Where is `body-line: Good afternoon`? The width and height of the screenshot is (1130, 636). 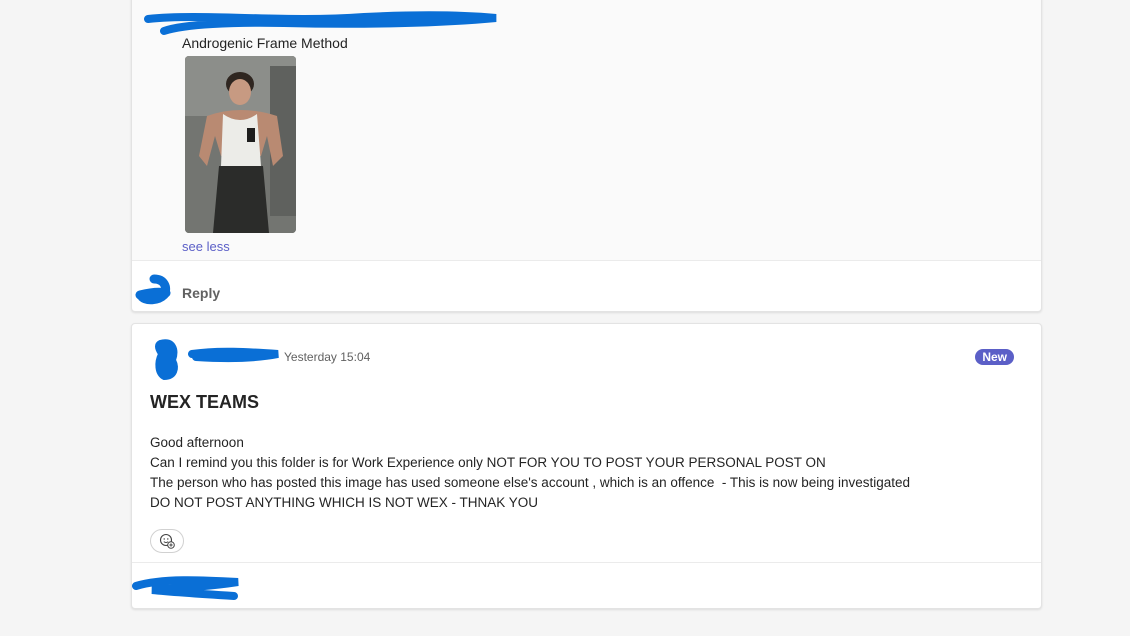 body-line: Good afternoon is located at coordinates (197, 442).